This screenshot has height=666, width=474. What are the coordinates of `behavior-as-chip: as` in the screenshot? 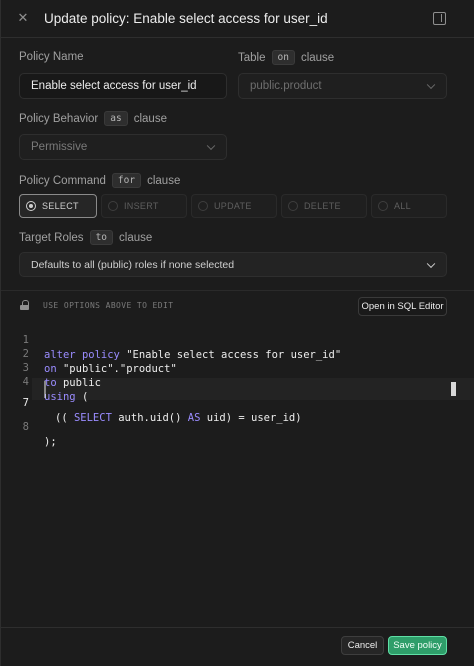 It's located at (116, 118).